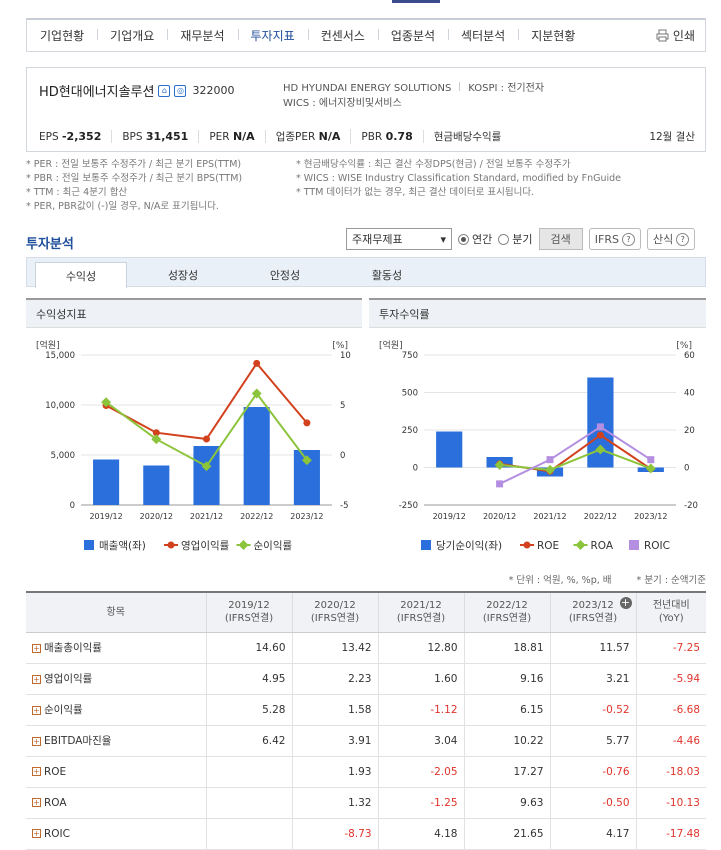  I want to click on nav-item-company-info: 기업개요, so click(132, 35).